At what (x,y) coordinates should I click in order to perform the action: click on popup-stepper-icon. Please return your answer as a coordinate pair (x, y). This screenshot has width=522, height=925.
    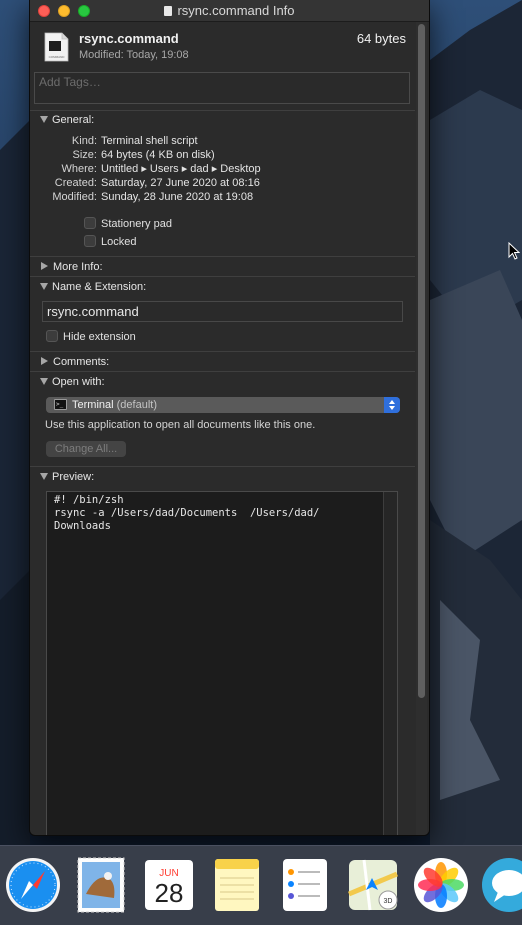
    Looking at the image, I should click on (392, 405).